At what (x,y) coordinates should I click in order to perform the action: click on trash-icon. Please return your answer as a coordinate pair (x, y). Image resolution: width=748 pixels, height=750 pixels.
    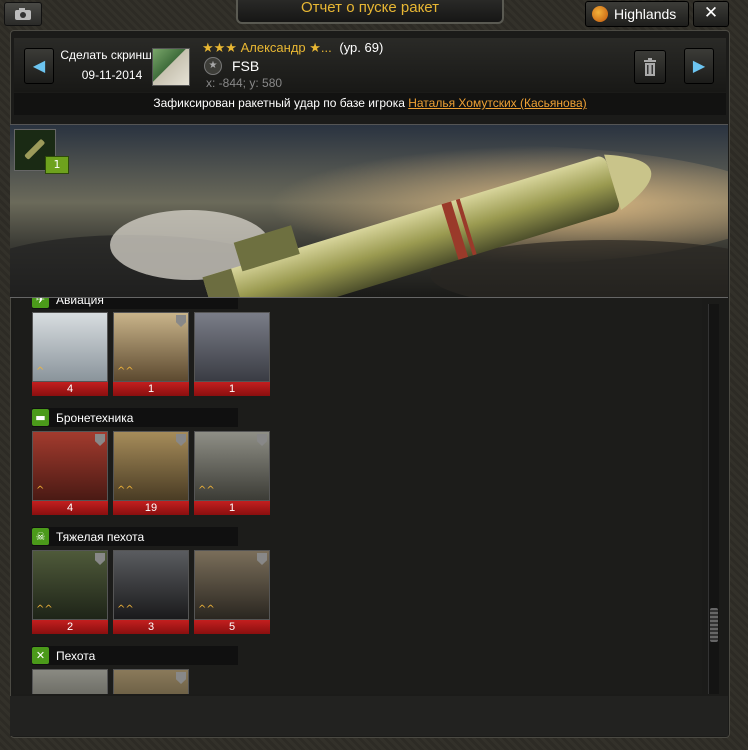
    Looking at the image, I should click on (650, 67).